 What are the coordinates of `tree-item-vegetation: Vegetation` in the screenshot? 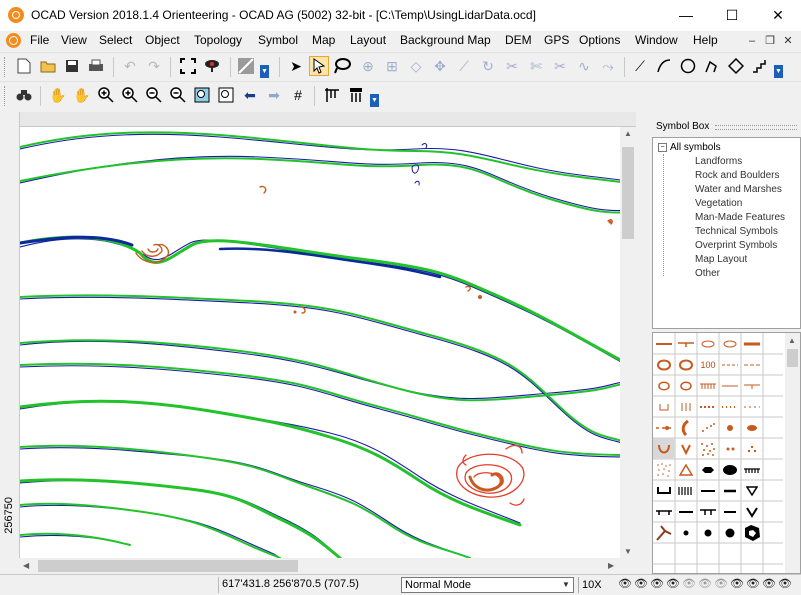 It's located at (718, 203).